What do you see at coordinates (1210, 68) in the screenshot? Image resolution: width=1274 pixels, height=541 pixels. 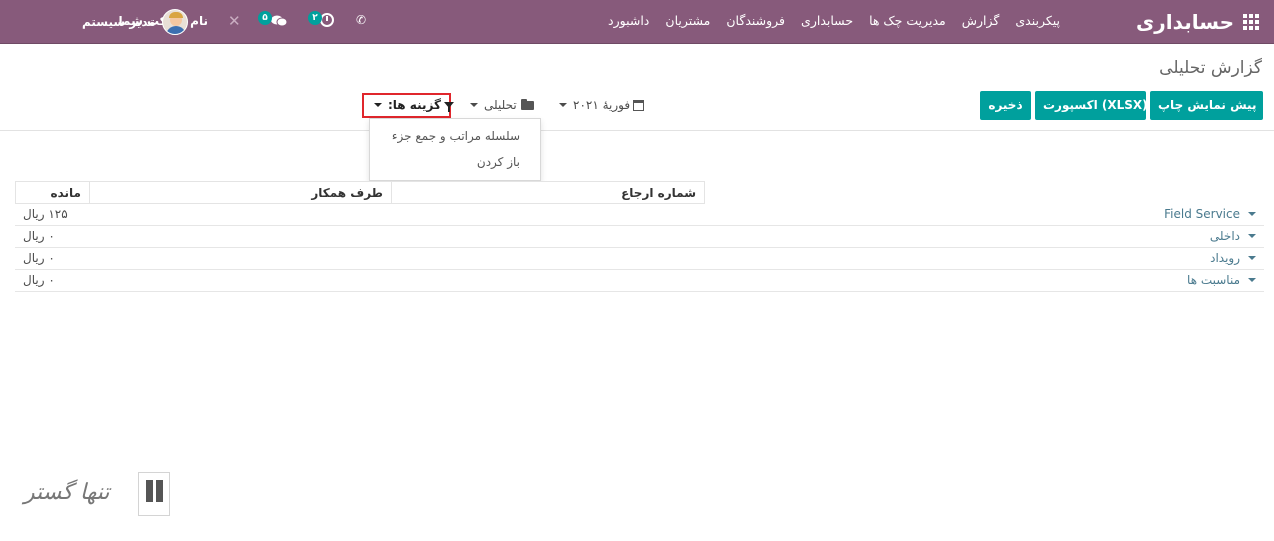 I see `page-title: گزارش تحلیلی` at bounding box center [1210, 68].